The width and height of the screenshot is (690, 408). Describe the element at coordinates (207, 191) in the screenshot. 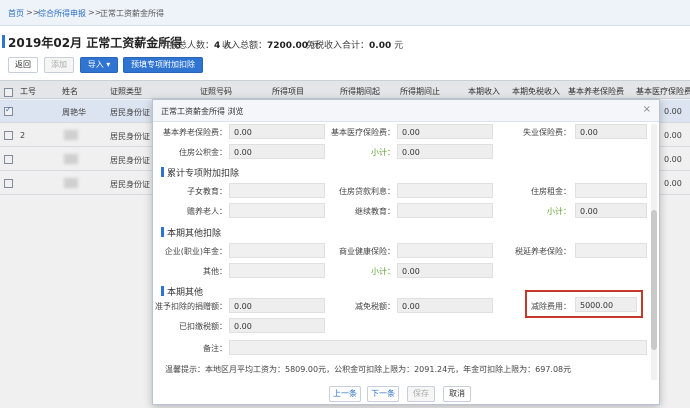

I see `child-education-label: 子女教育：` at that location.